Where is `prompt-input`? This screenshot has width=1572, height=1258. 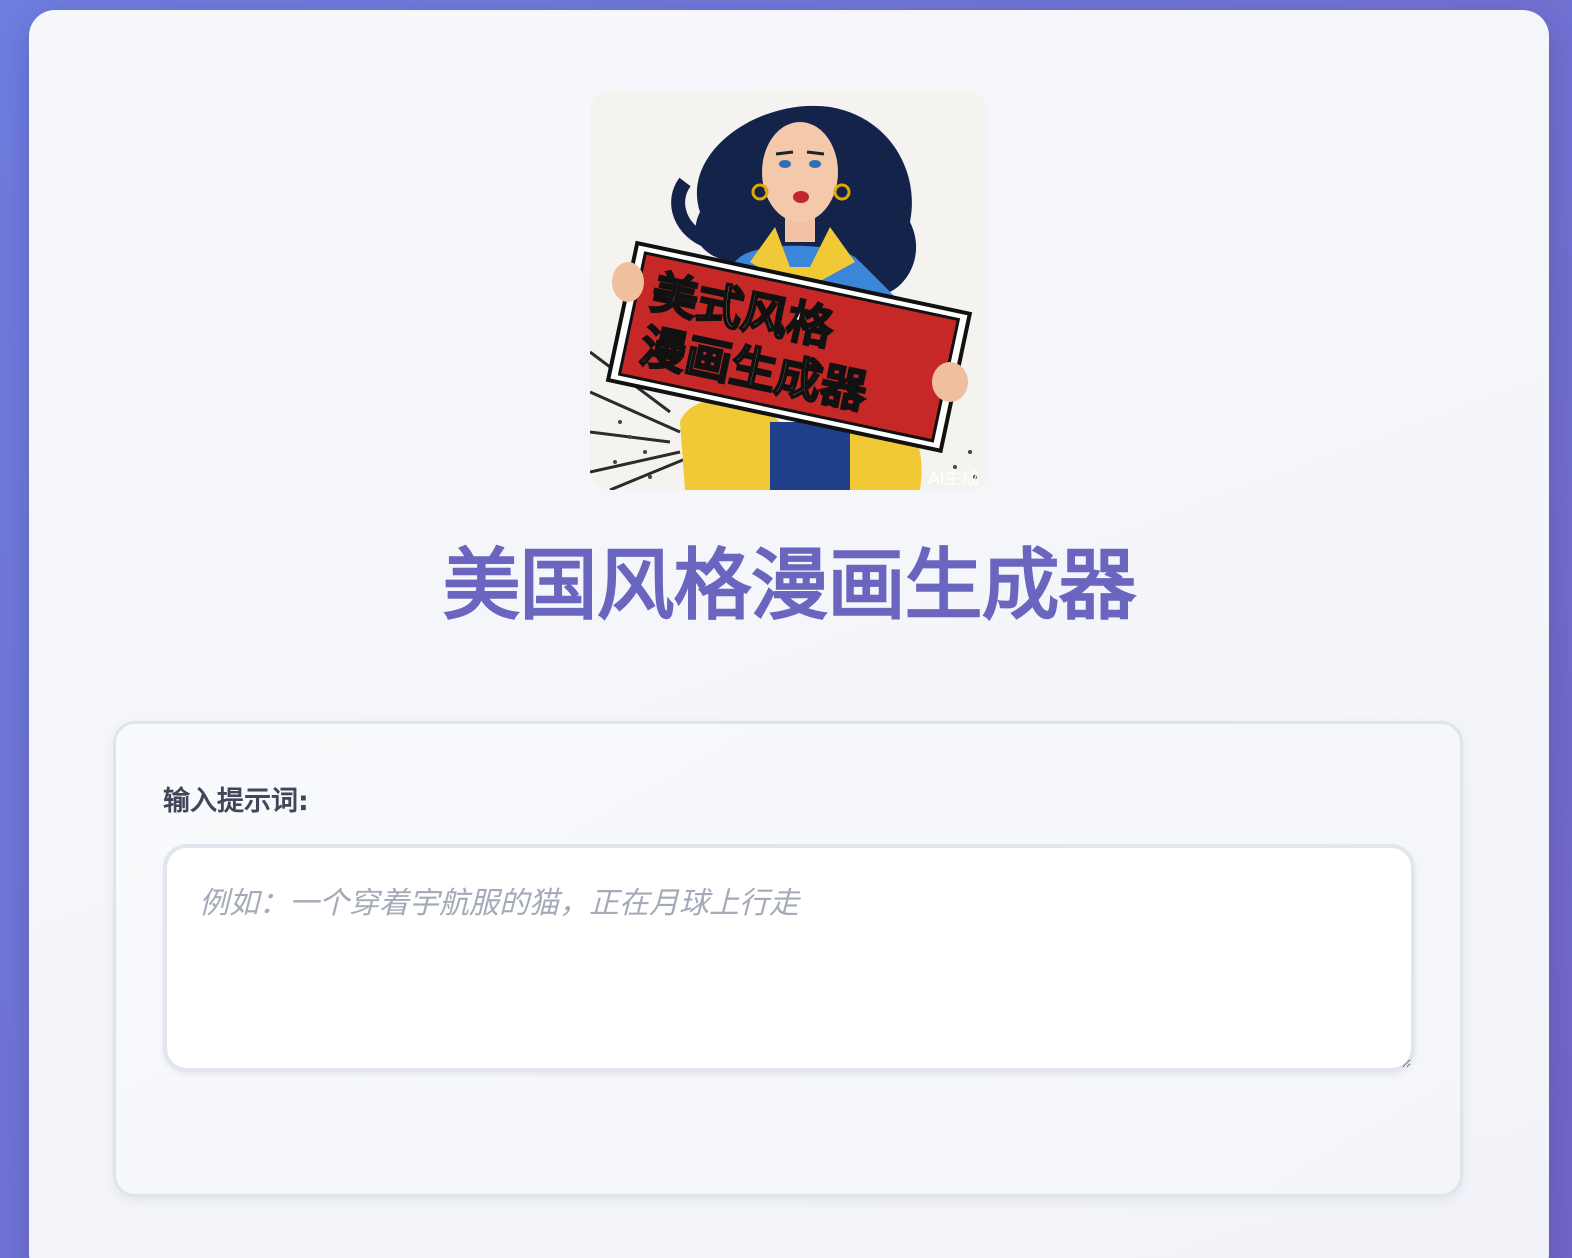
prompt-input is located at coordinates (789, 958).